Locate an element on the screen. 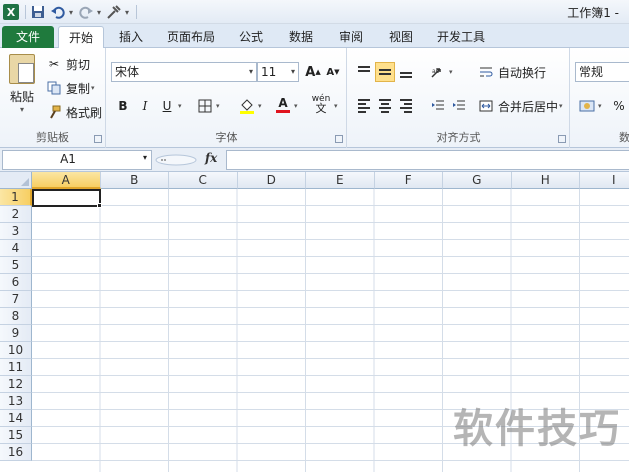 The height and width of the screenshot is (472, 629). undo-icon is located at coordinates (58, 12).